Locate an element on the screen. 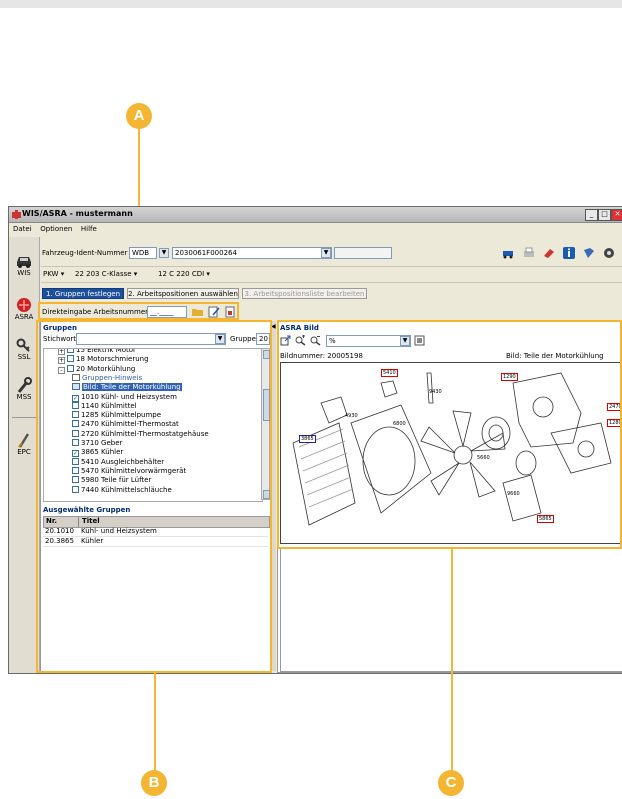 Image resolution: width=622 pixels, height=799 pixels. print-icon is located at coordinates (529, 253).